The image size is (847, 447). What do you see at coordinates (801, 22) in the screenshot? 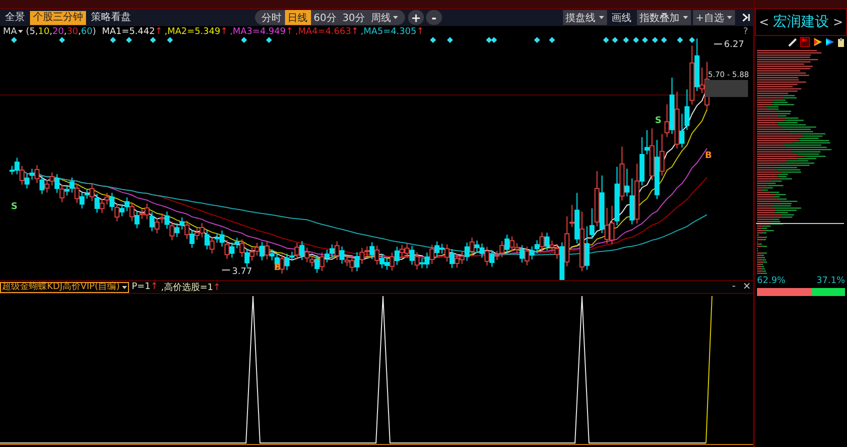
I see `stock-name: 宏润建设` at bounding box center [801, 22].